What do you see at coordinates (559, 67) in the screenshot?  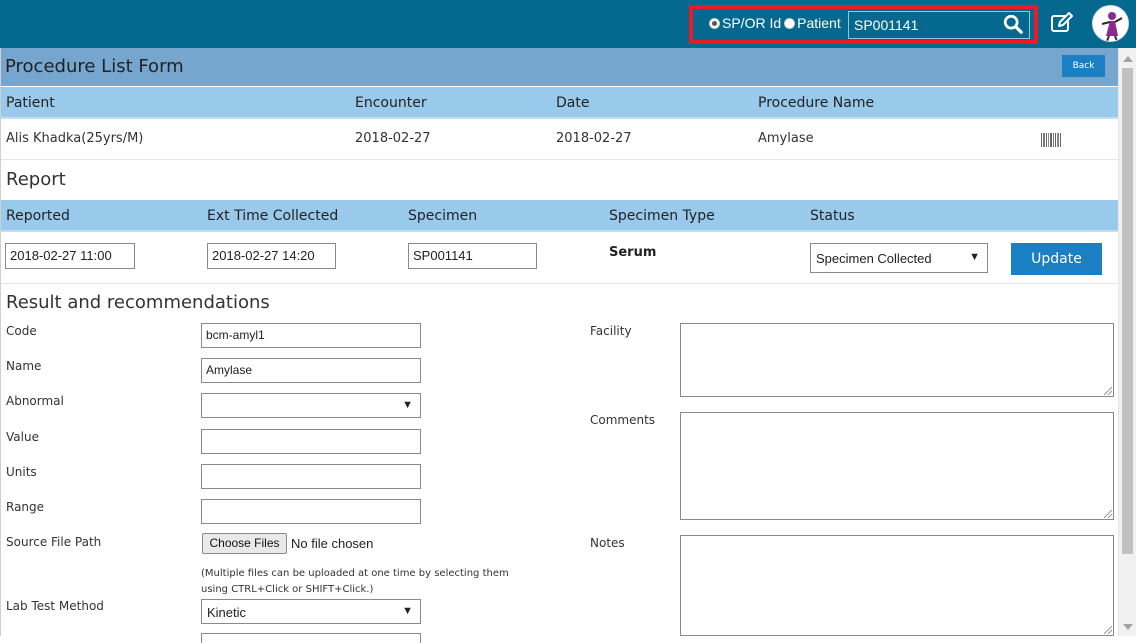 I see `form-header: Procedure List Form Back` at bounding box center [559, 67].